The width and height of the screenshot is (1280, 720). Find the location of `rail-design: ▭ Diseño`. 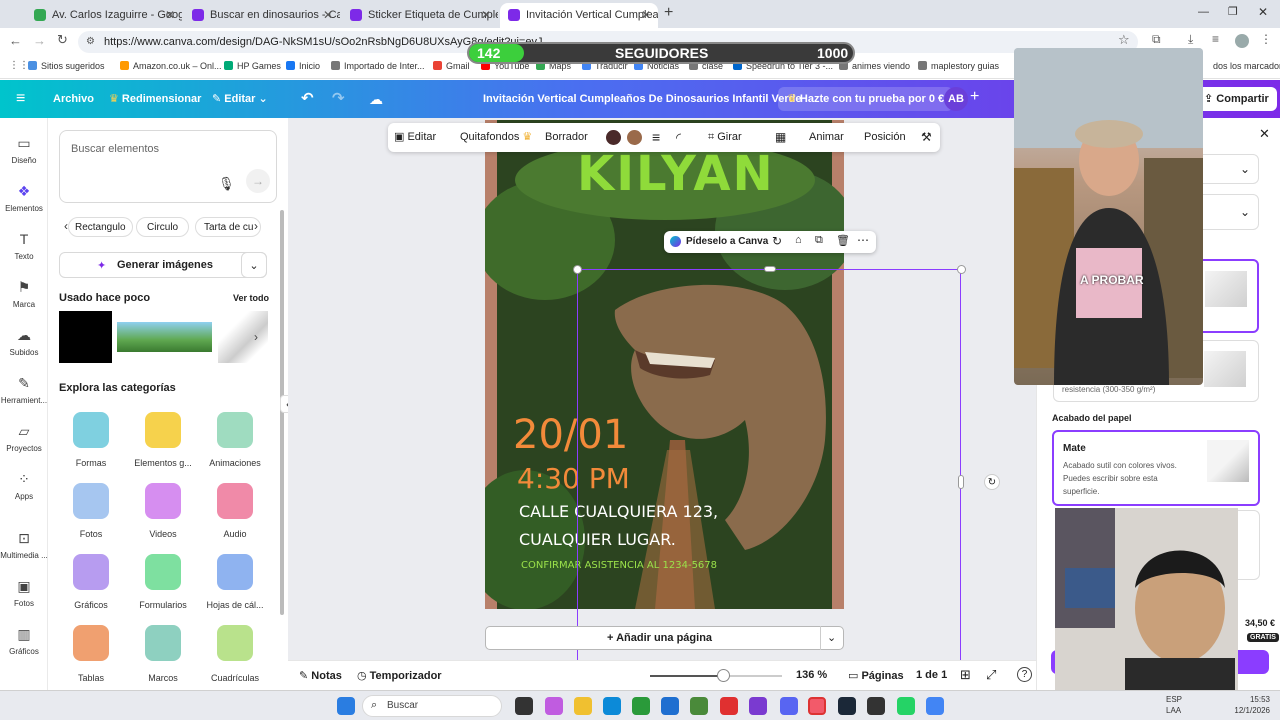

rail-design: ▭ Diseño is located at coordinates (24, 149).